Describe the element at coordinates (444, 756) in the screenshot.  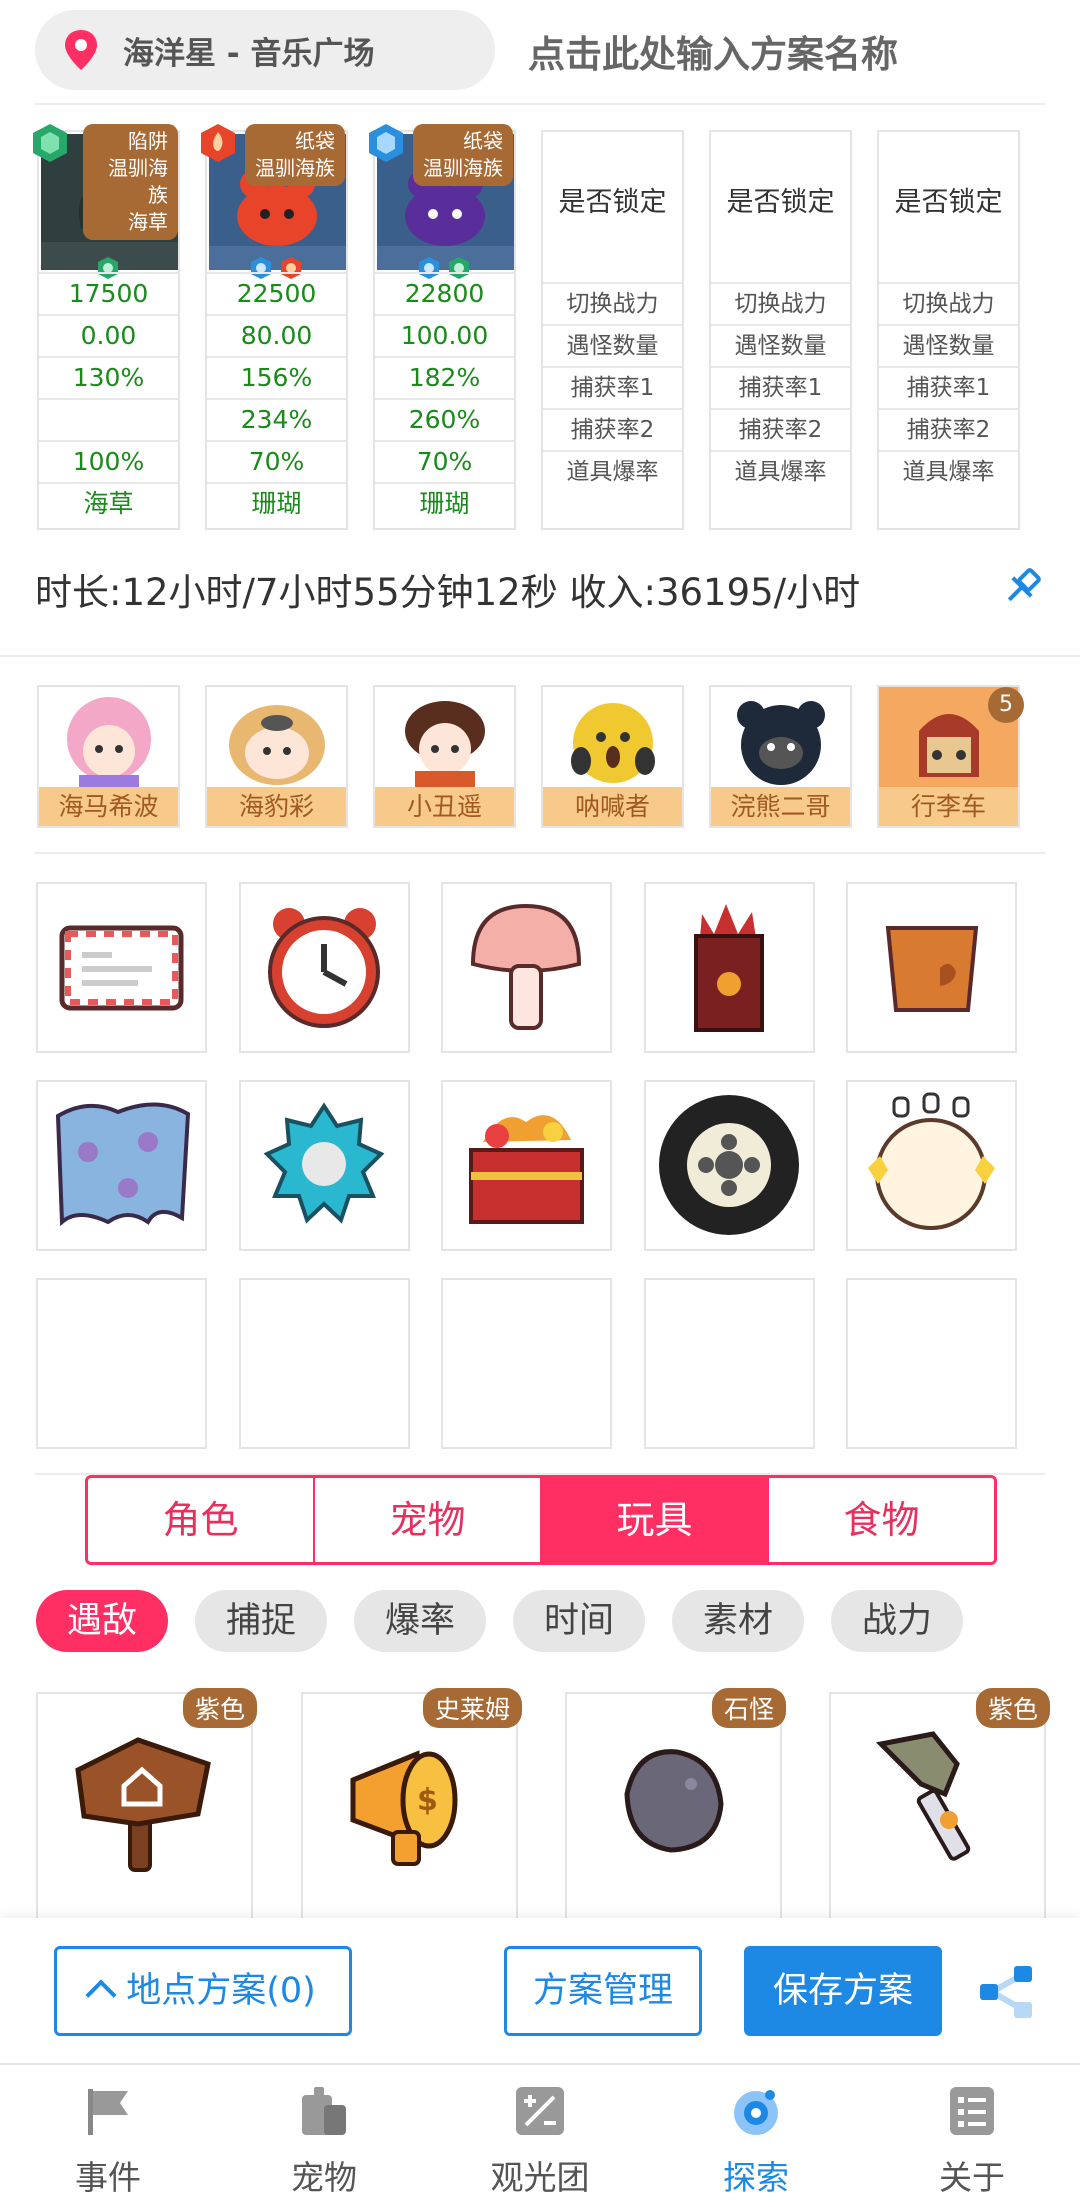
I see `party-member: 小丑遥` at that location.